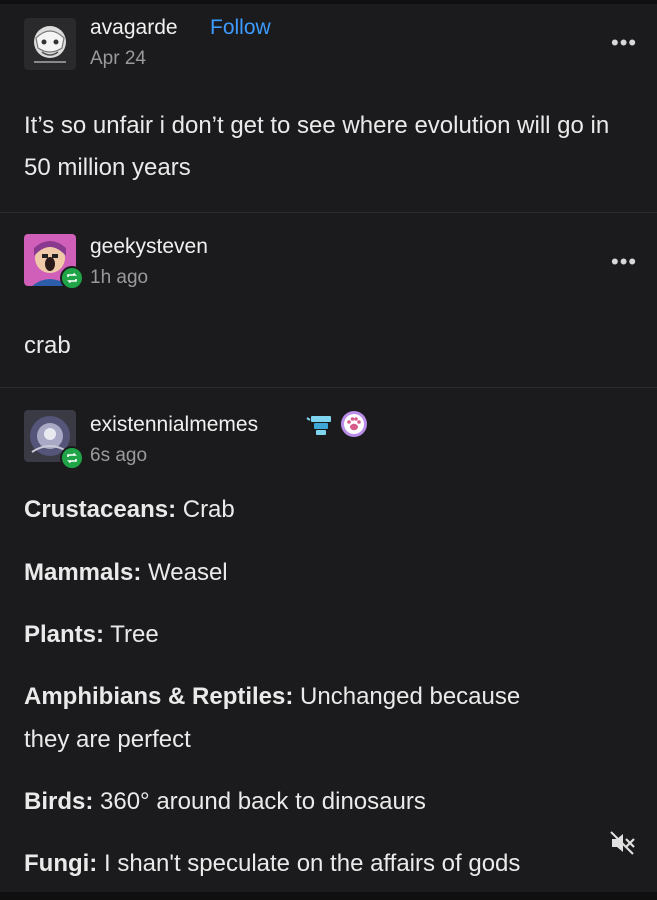  I want to click on line-label: Mammals:, so click(83, 572).